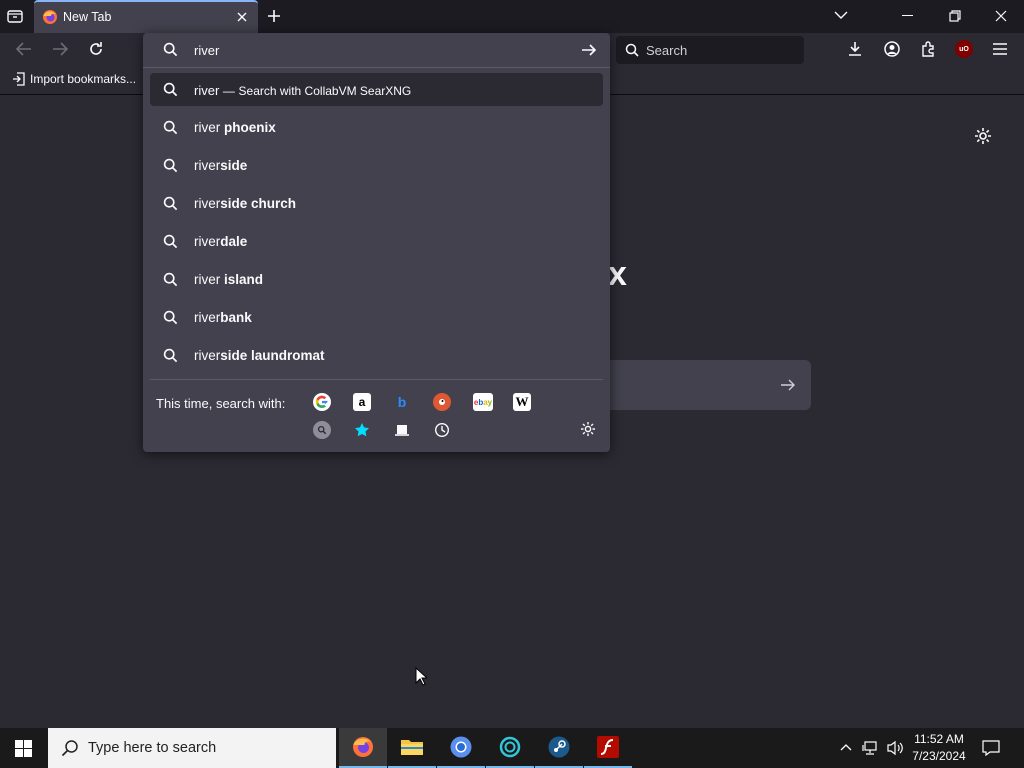  Describe the element at coordinates (376, 317) in the screenshot. I see `suggestion-row: riverbank` at that location.